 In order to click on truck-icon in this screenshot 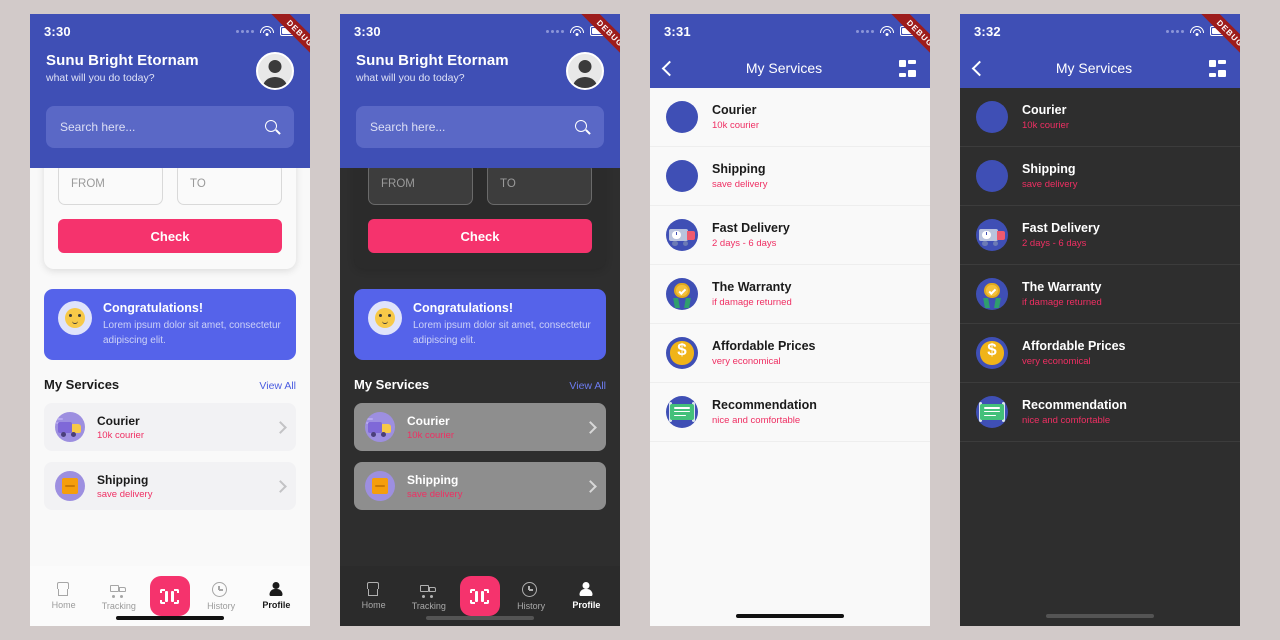, I will do `click(118, 590)`.